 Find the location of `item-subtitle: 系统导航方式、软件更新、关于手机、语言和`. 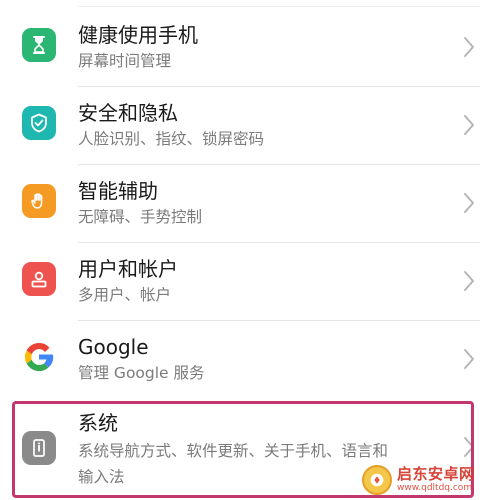

item-subtitle: 系统导航方式、软件更新、关于手机、语言和 is located at coordinates (233, 451).